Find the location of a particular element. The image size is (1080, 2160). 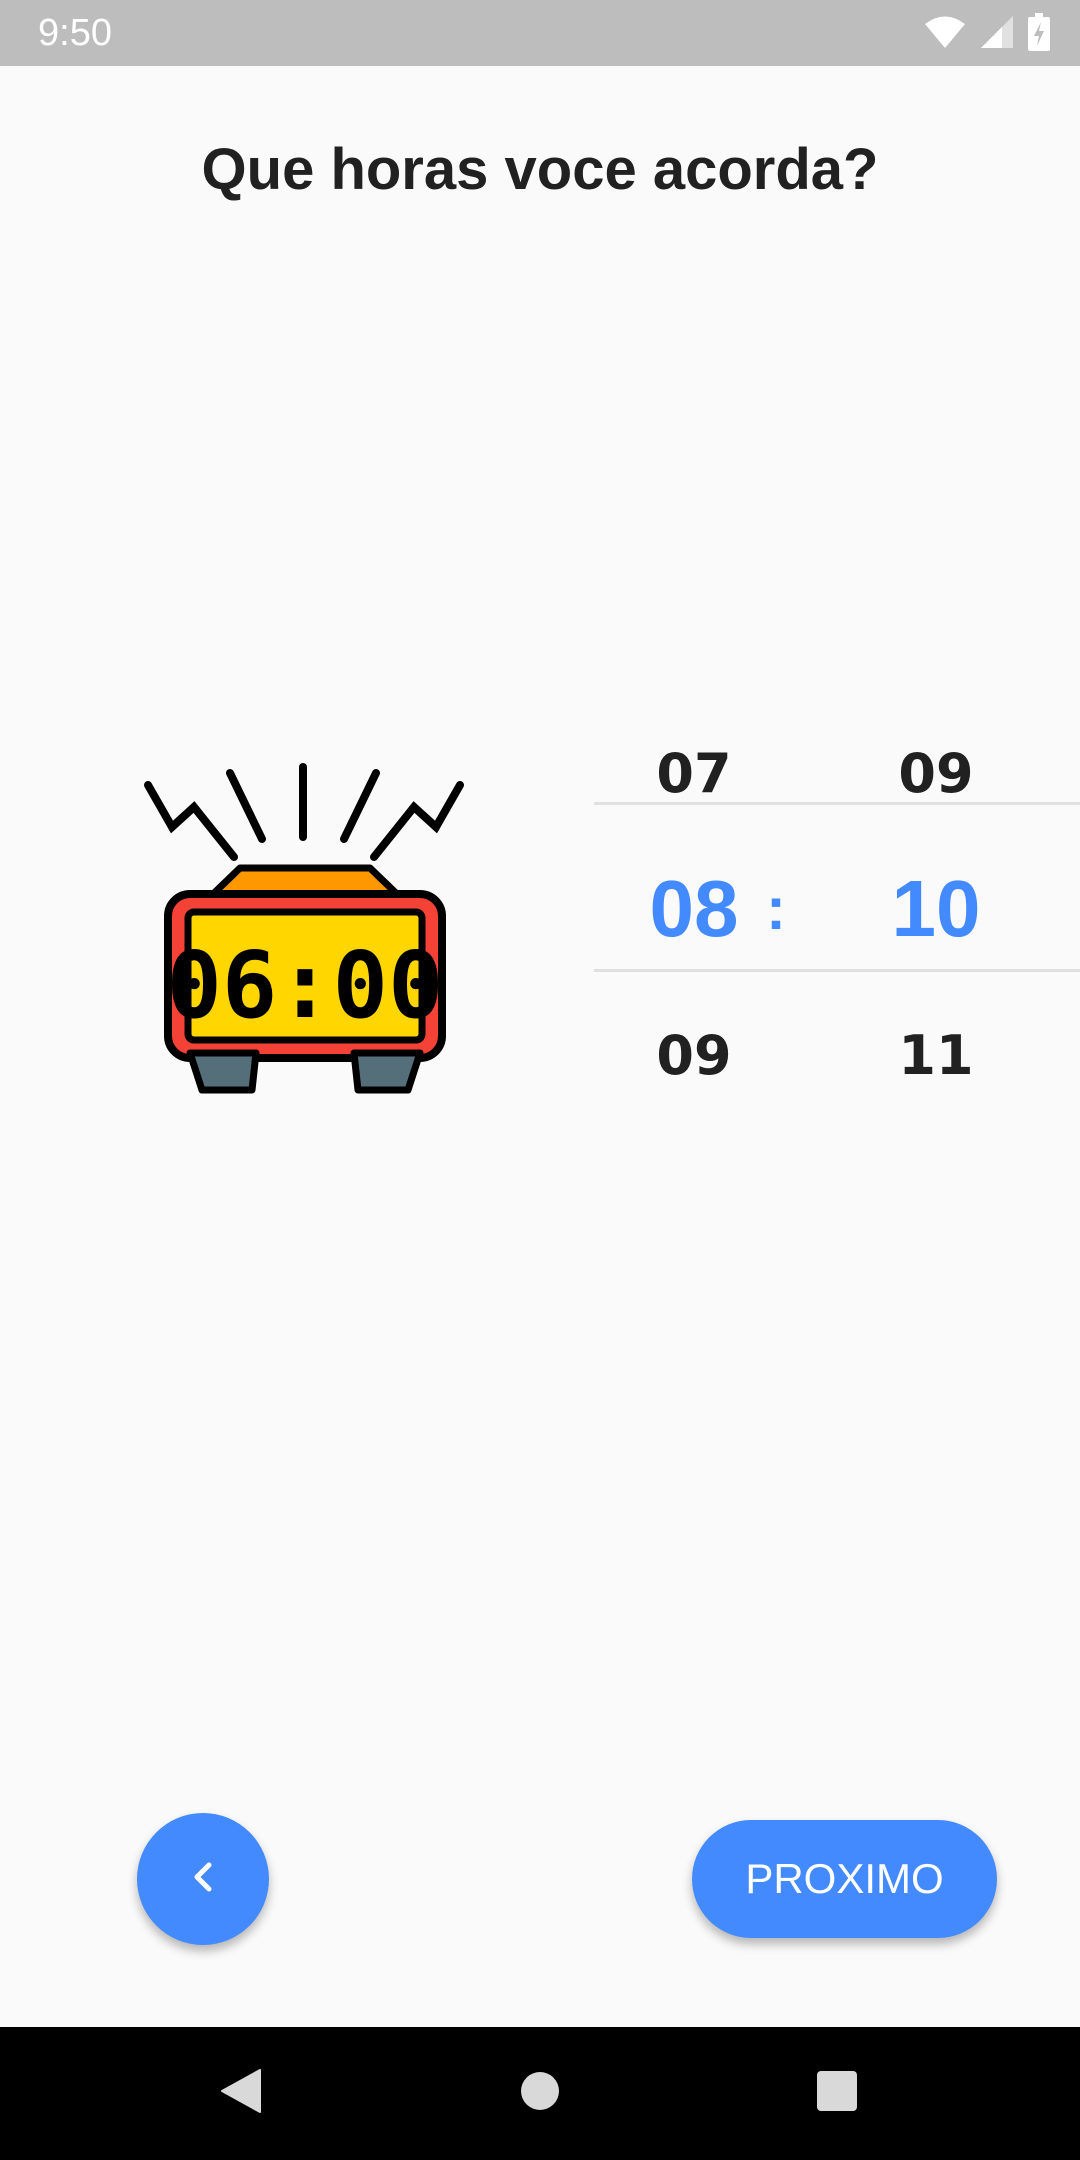

next-button: PROXIMO is located at coordinates (844, 1879).